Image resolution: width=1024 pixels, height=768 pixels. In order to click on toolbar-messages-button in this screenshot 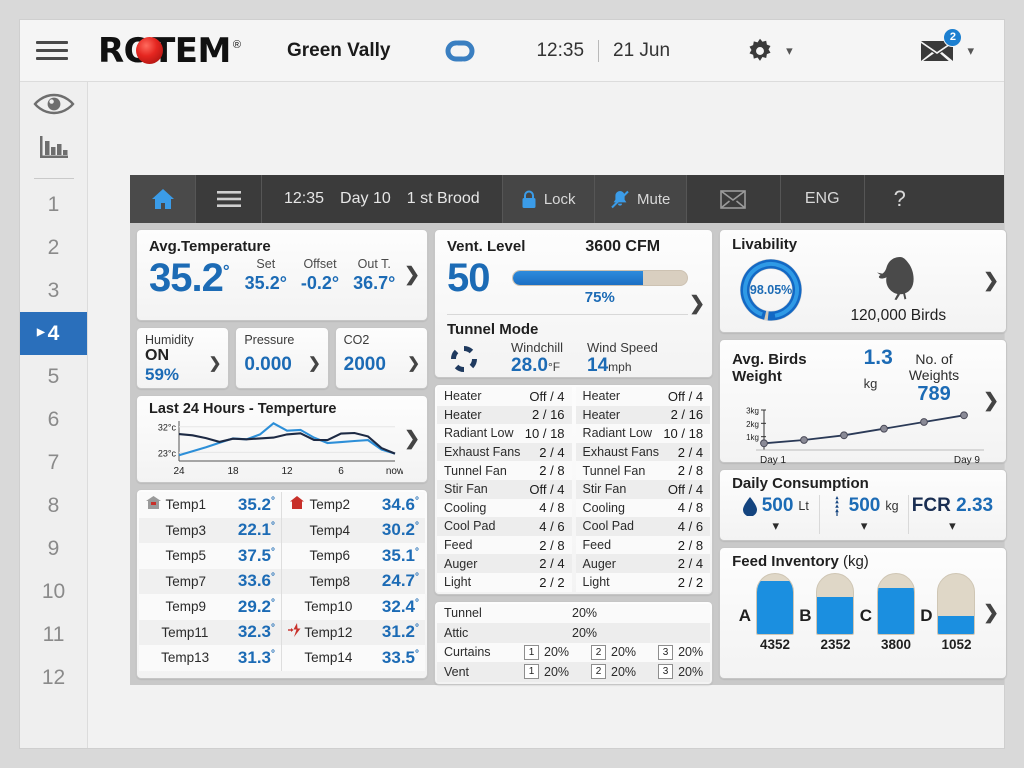, I will do `click(734, 199)`.